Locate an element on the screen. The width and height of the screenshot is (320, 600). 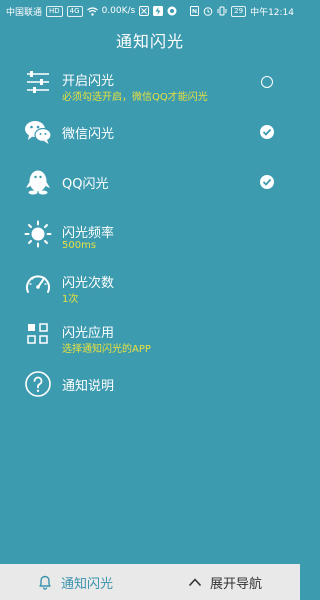
wechat-flash-label: 微信闪光 is located at coordinates (88, 134).